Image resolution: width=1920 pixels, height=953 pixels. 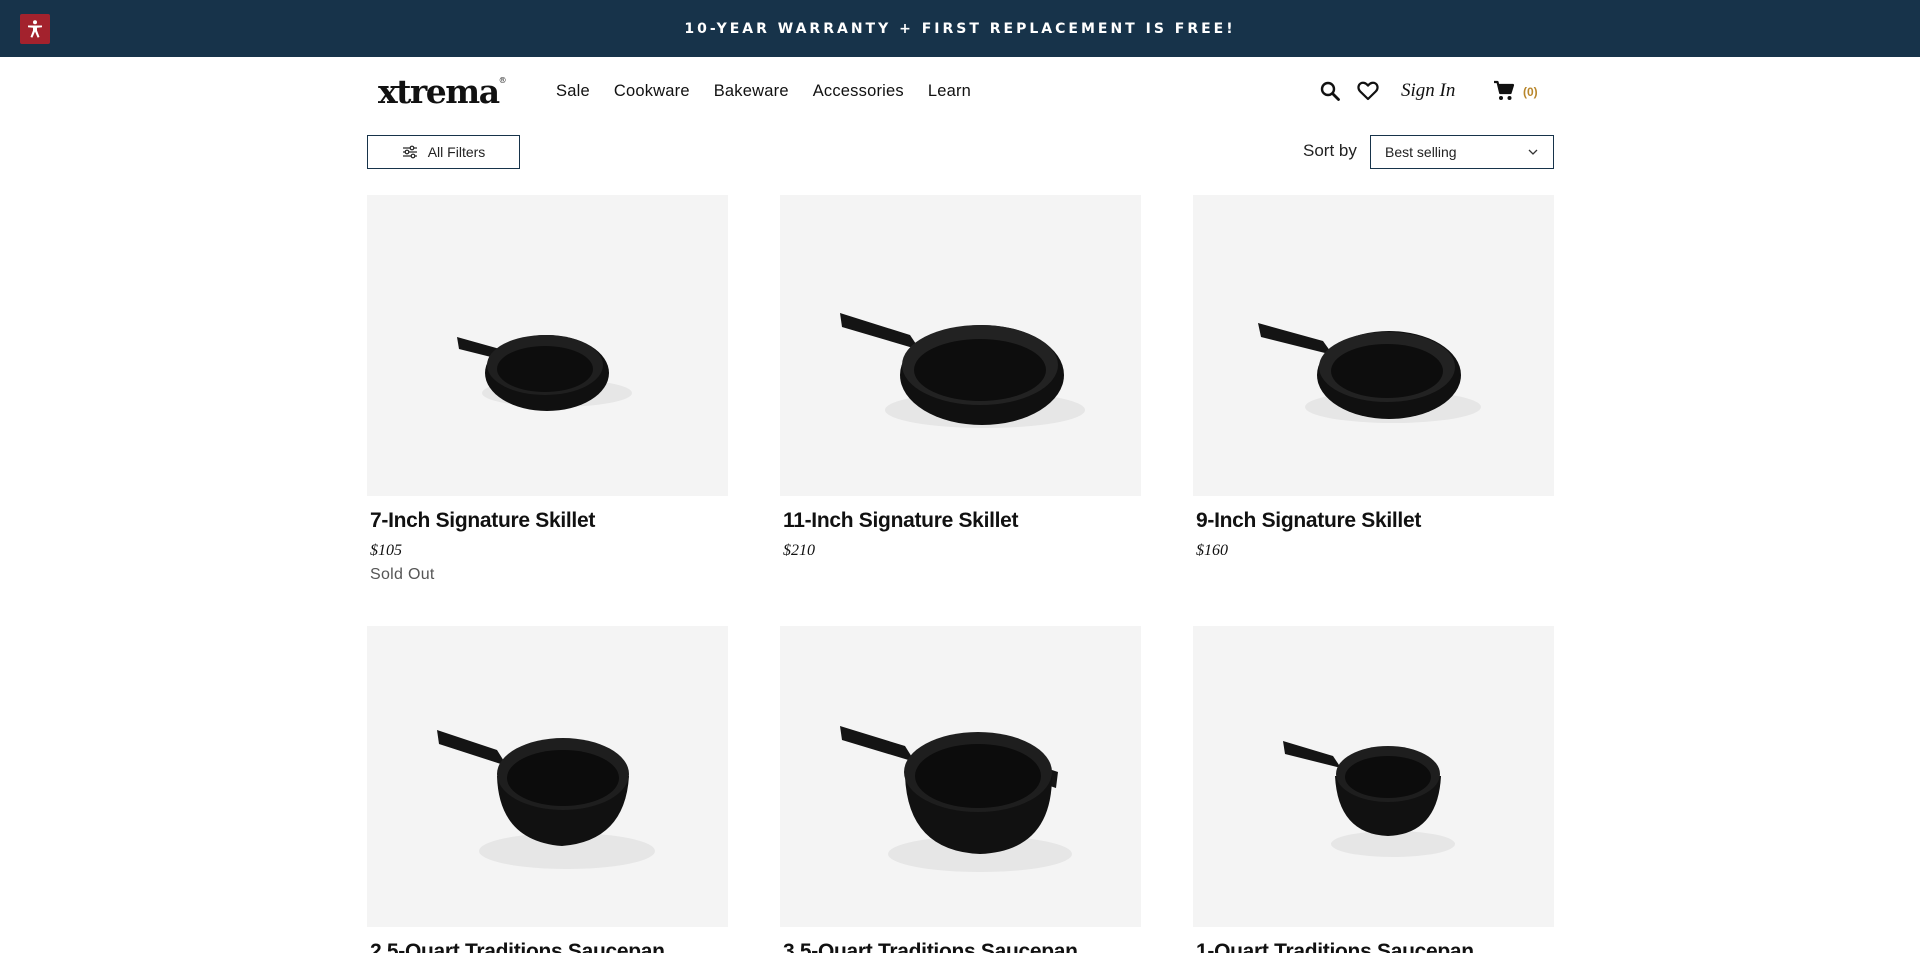 What do you see at coordinates (962, 521) in the screenshot?
I see `product-title: 11-Inch Signature Skillet` at bounding box center [962, 521].